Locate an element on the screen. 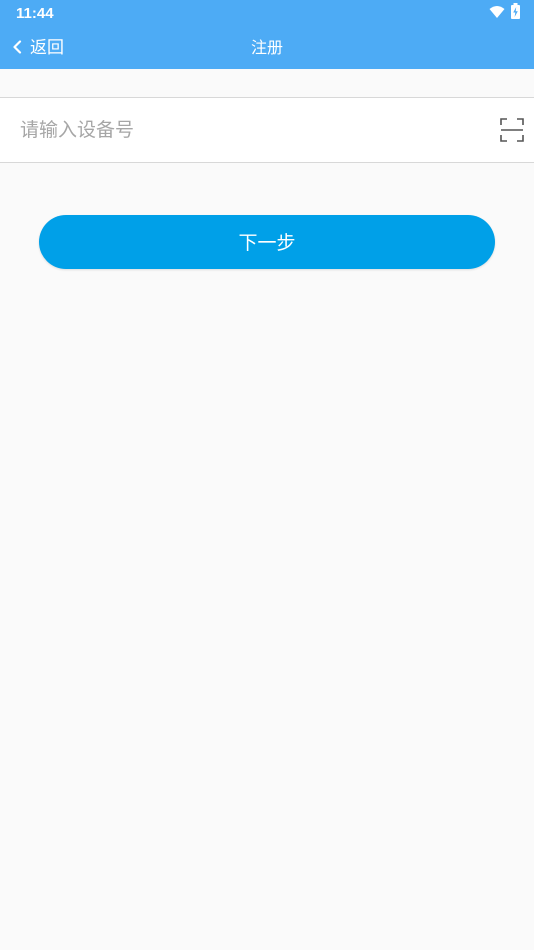  next-step-button: 下一步 is located at coordinates (267, 242).